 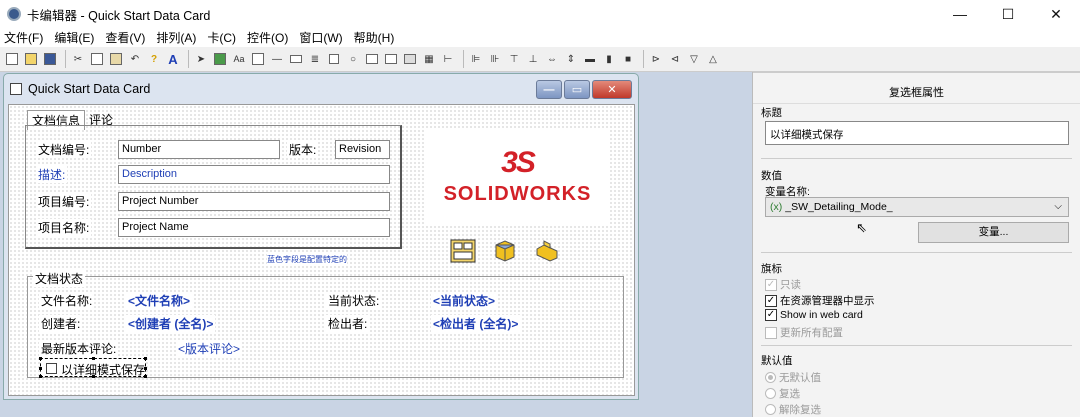 I want to click on copy-icon, so click(x=97, y=59).